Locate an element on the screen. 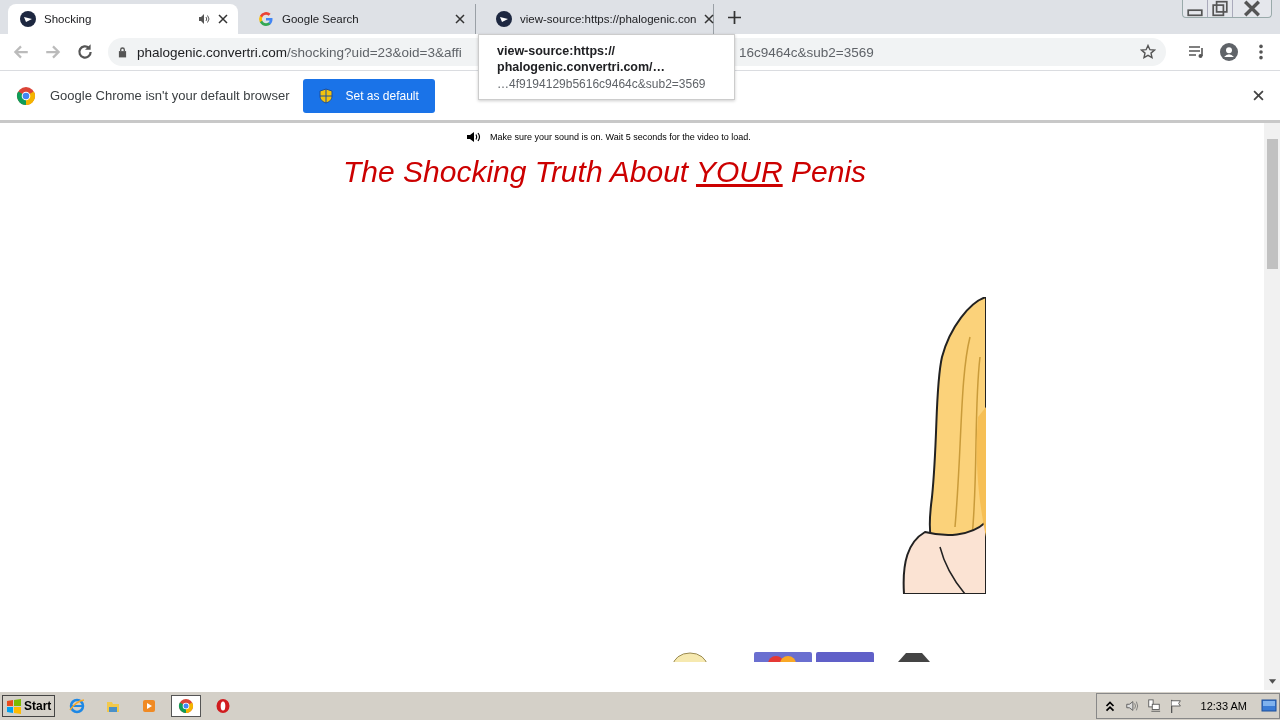  taskbar-button is located at coordinates (186, 706).